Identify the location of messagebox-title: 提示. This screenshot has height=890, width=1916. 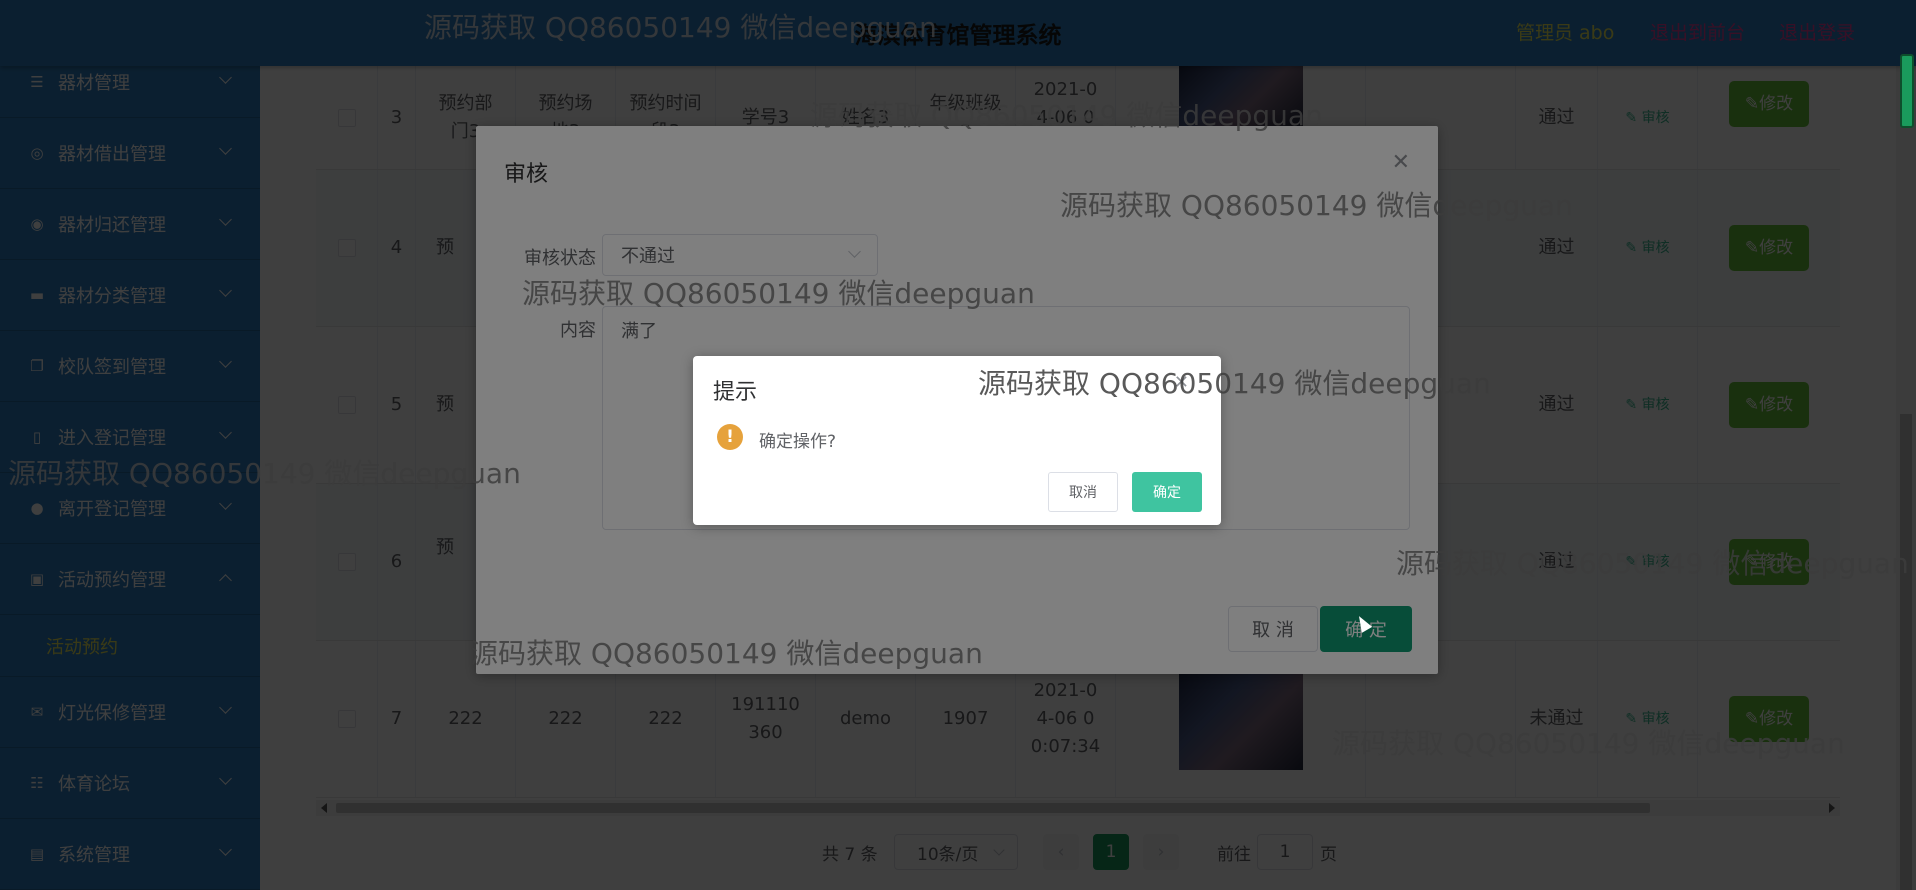
(735, 392).